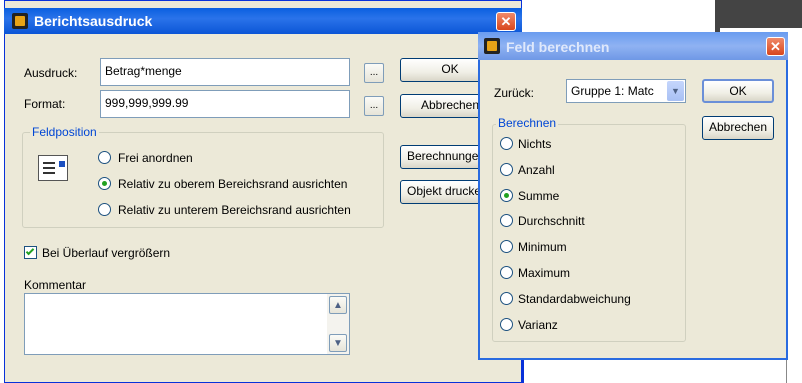  I want to click on calc-close-icon: ✕, so click(775, 46).